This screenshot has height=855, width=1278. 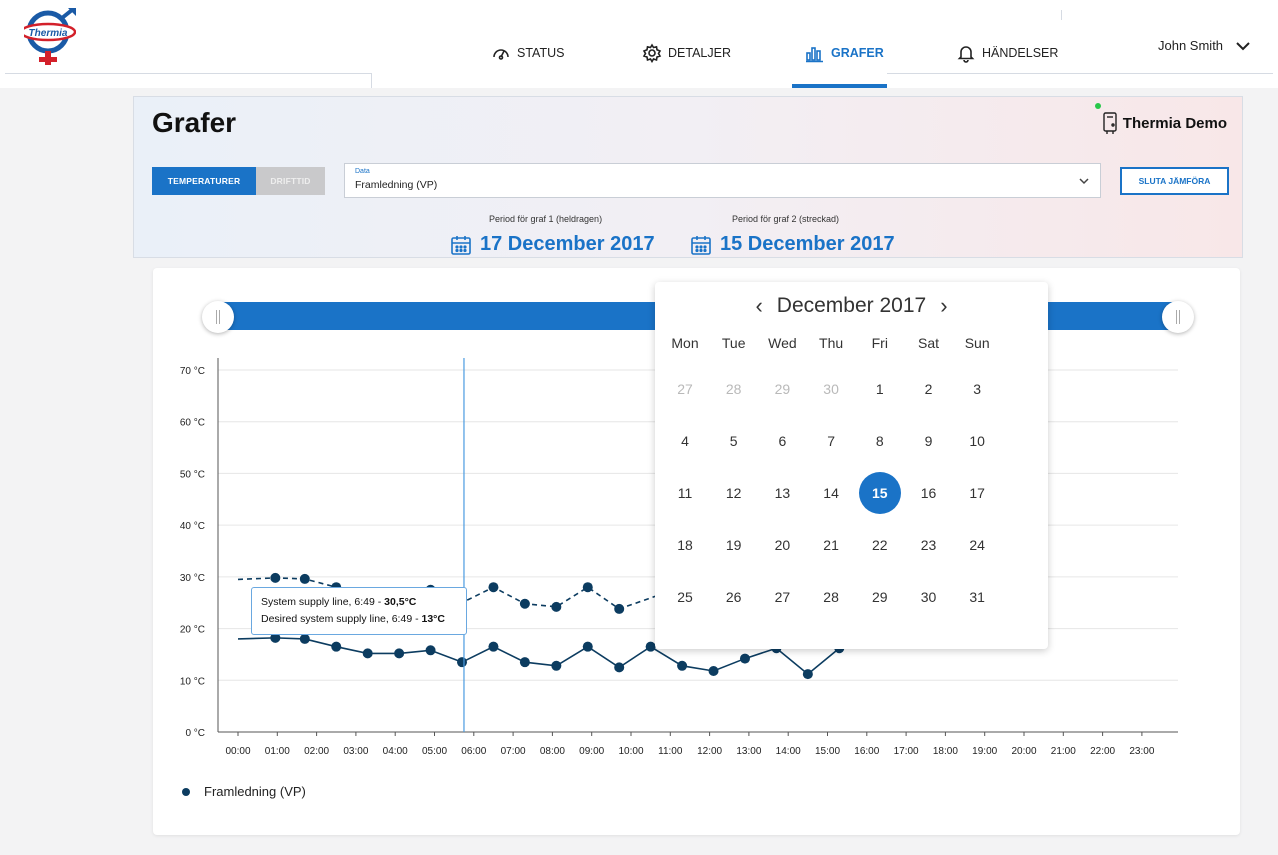 I want to click on nav-handelser: HÄNDELSER, so click(x=1007, y=53).